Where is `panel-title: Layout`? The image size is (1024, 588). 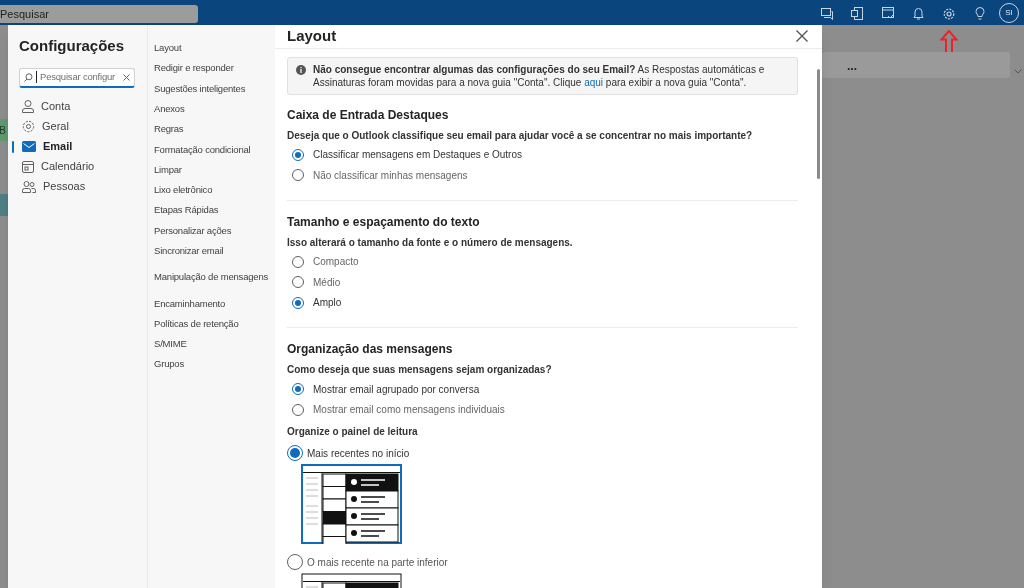 panel-title: Layout is located at coordinates (312, 36).